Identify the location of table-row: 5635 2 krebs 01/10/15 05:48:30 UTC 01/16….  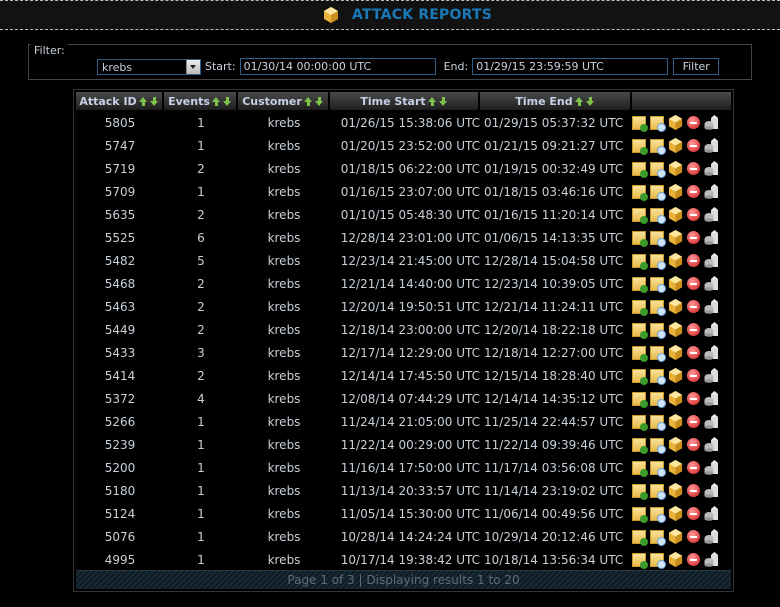
(397, 214).